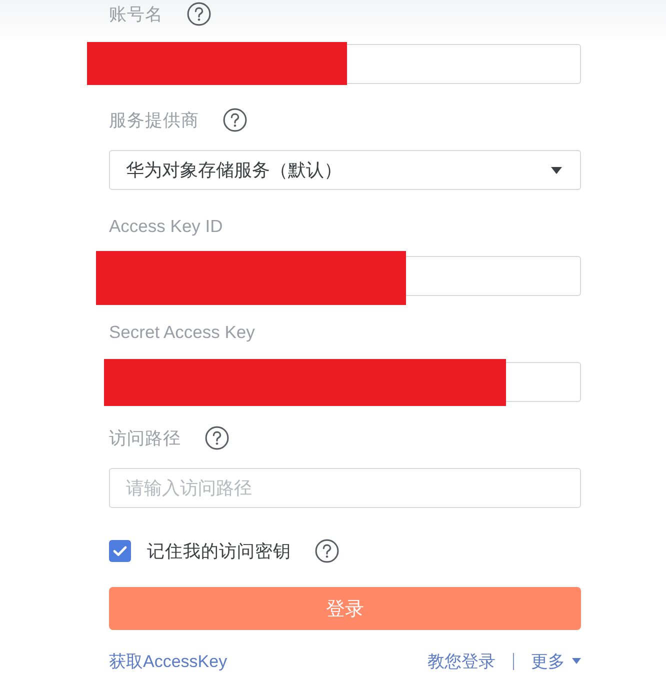 Image resolution: width=666 pixels, height=678 pixels. Describe the element at coordinates (345, 170) in the screenshot. I see `select-field: 华为对象存储服务（默认）` at that location.